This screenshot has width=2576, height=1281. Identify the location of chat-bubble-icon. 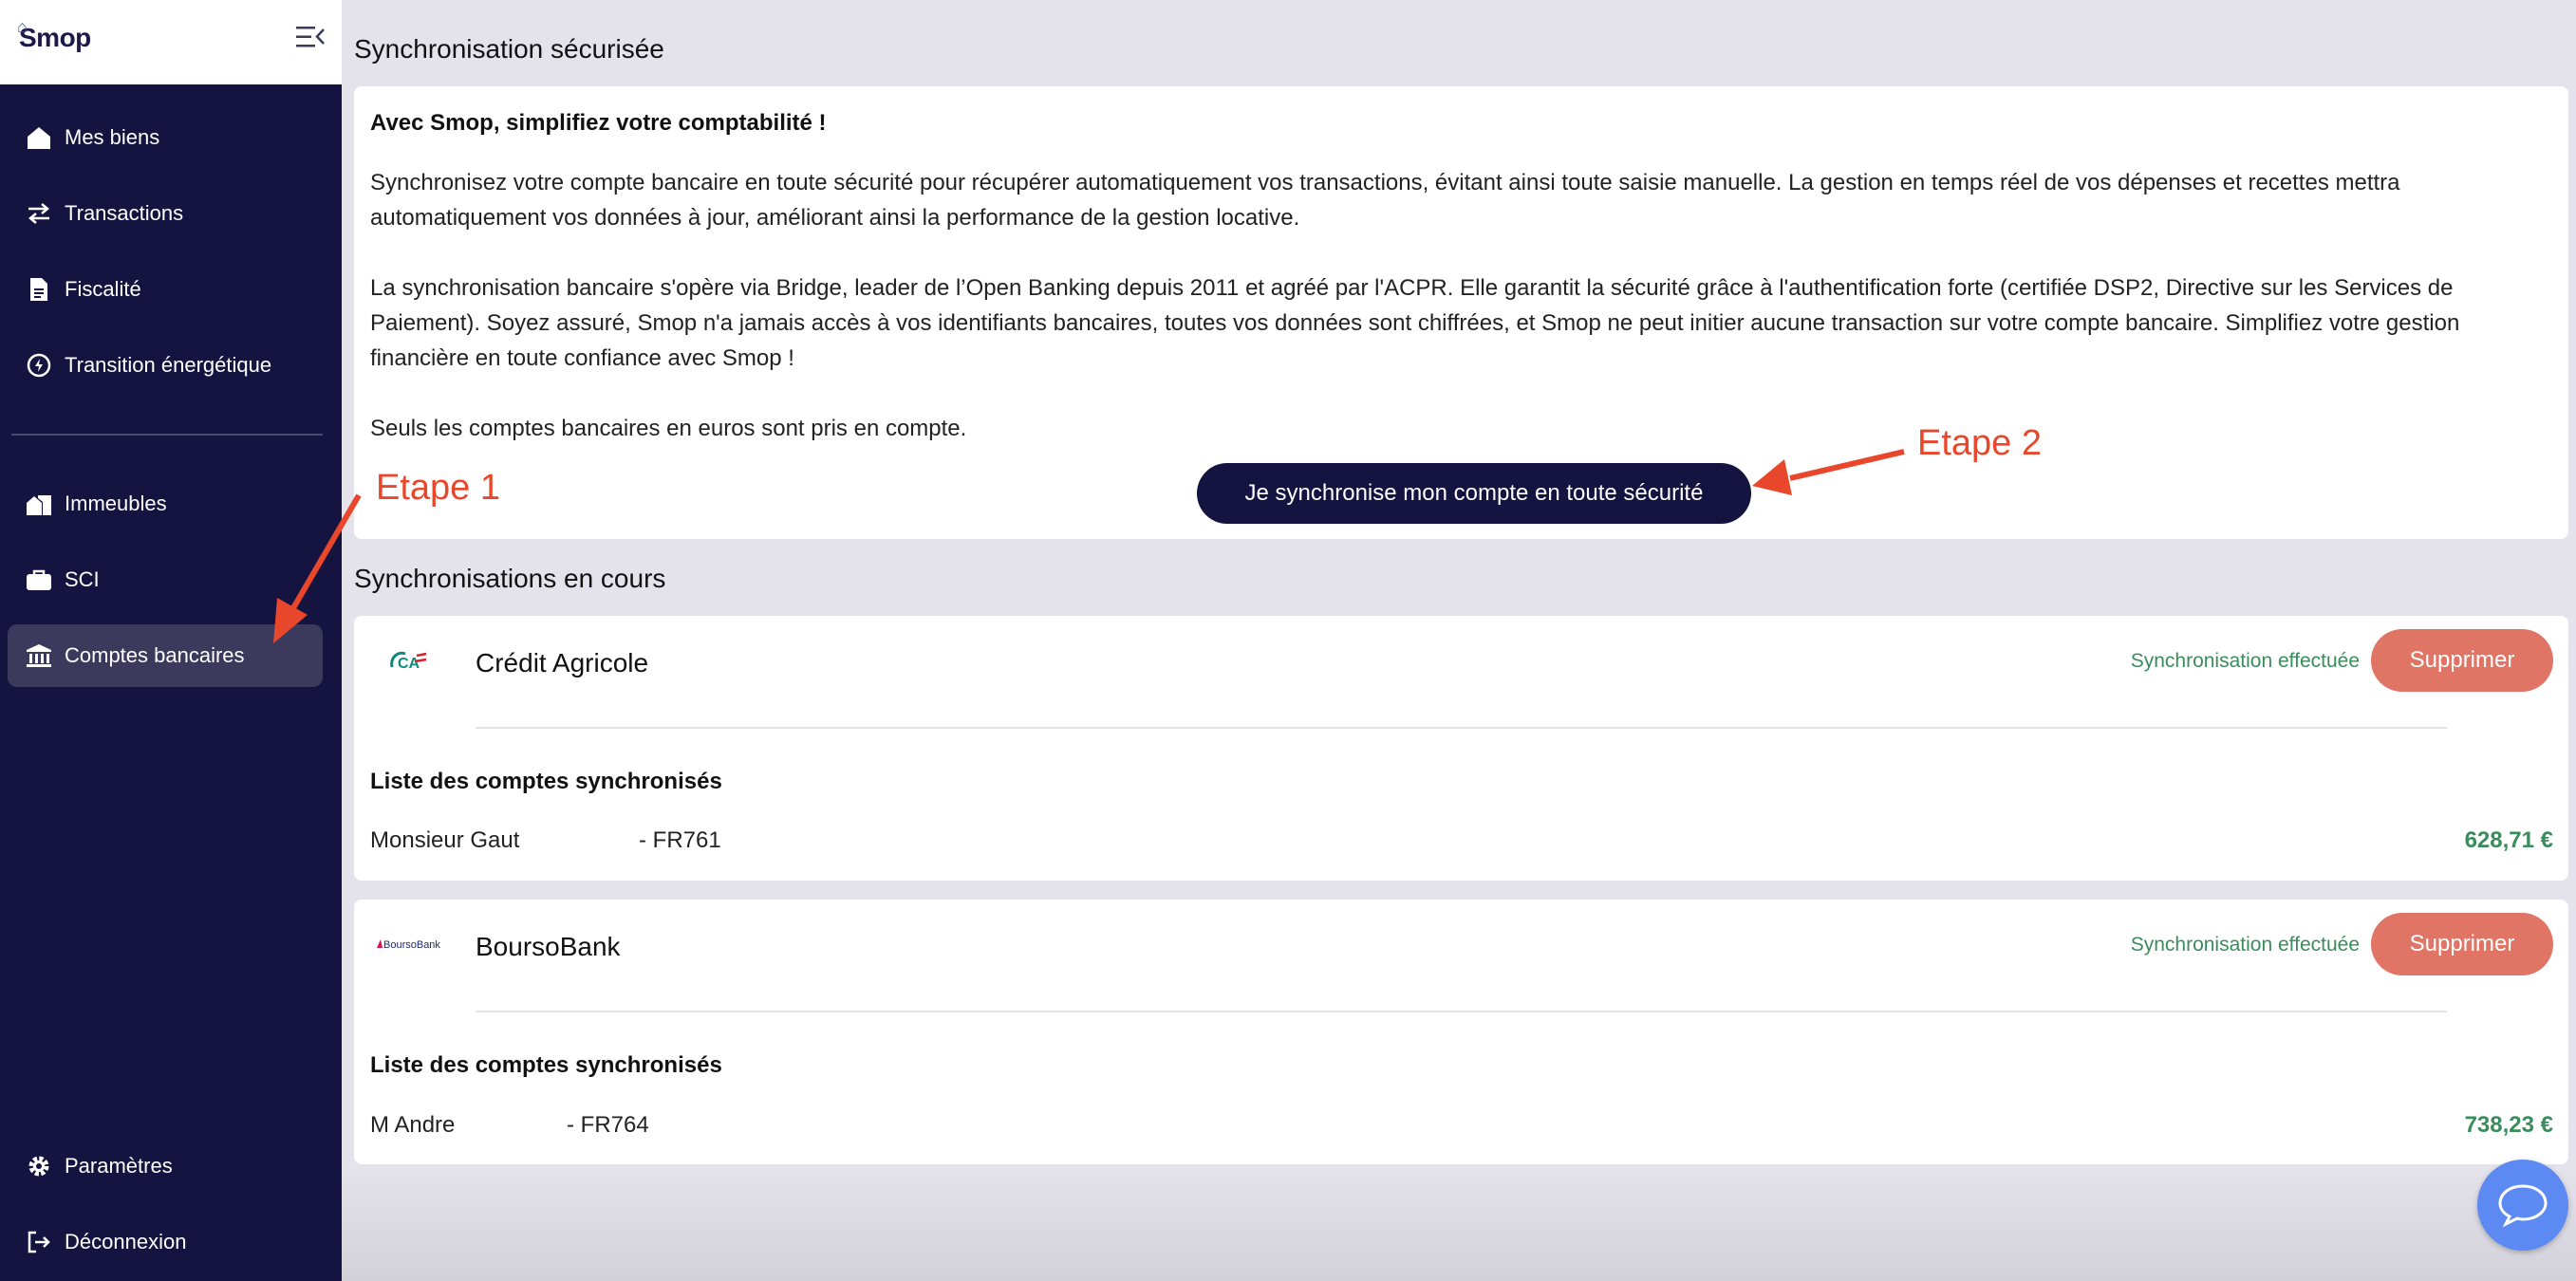
(2523, 1206).